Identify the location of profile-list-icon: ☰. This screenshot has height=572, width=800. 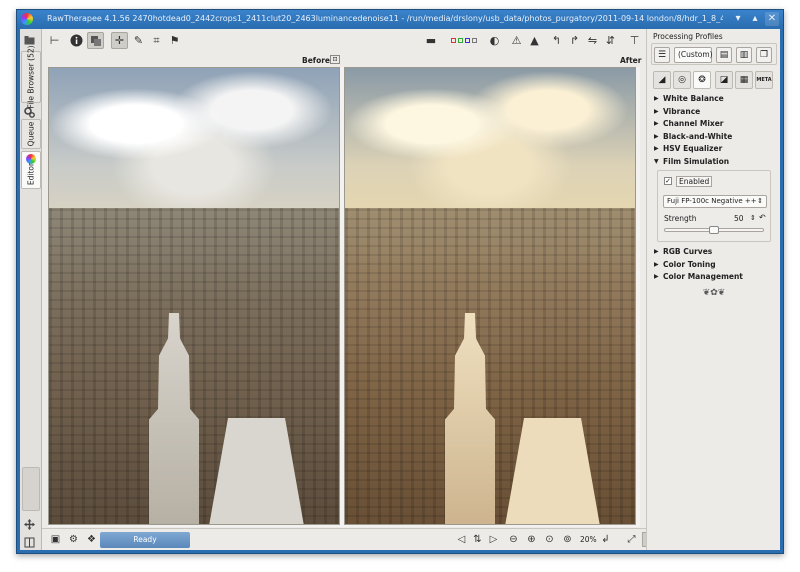
(662, 55).